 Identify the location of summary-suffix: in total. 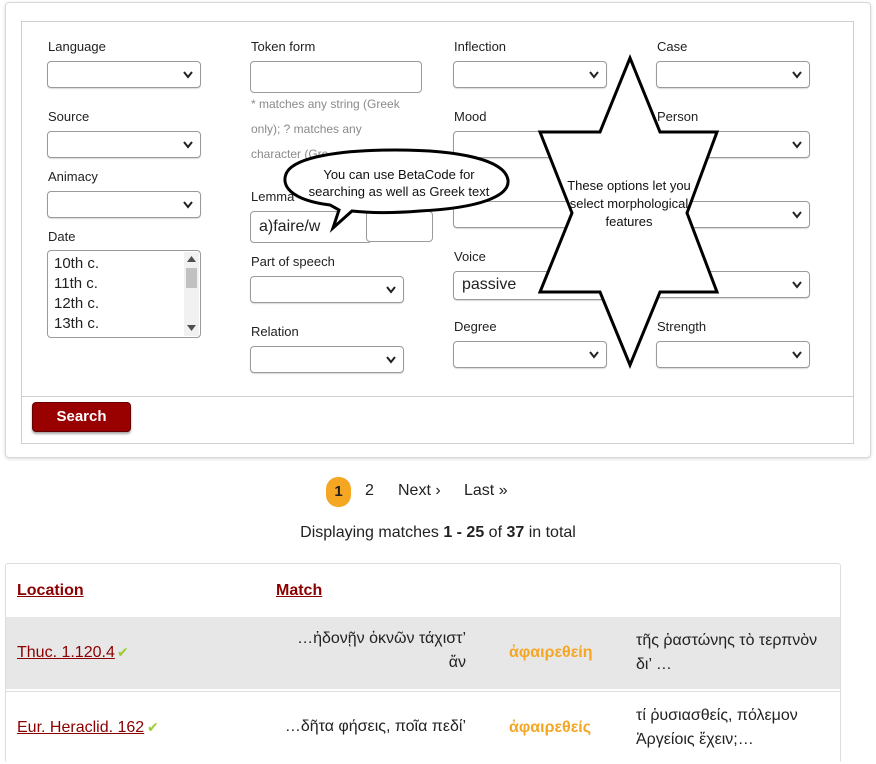
(550, 532).